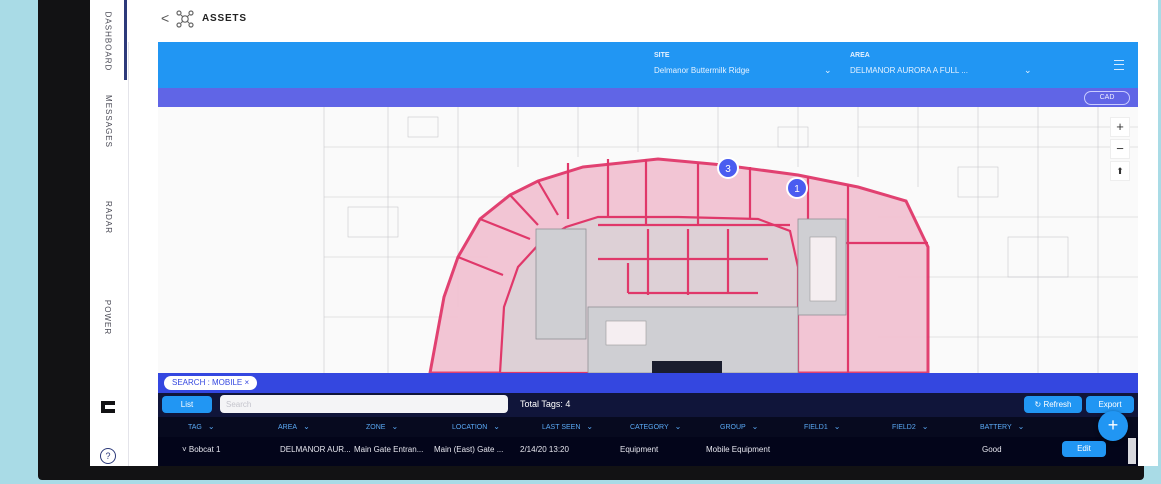 Image resolution: width=1161 pixels, height=484 pixels. Describe the element at coordinates (1120, 171) in the screenshot. I see `compass-icon: ⬆` at that location.